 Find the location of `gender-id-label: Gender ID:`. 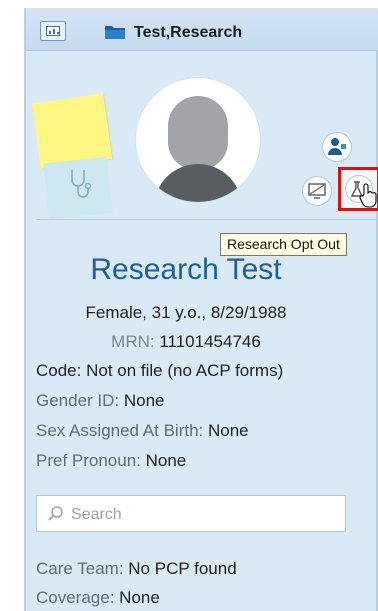

gender-id-label: Gender ID: is located at coordinates (80, 400).